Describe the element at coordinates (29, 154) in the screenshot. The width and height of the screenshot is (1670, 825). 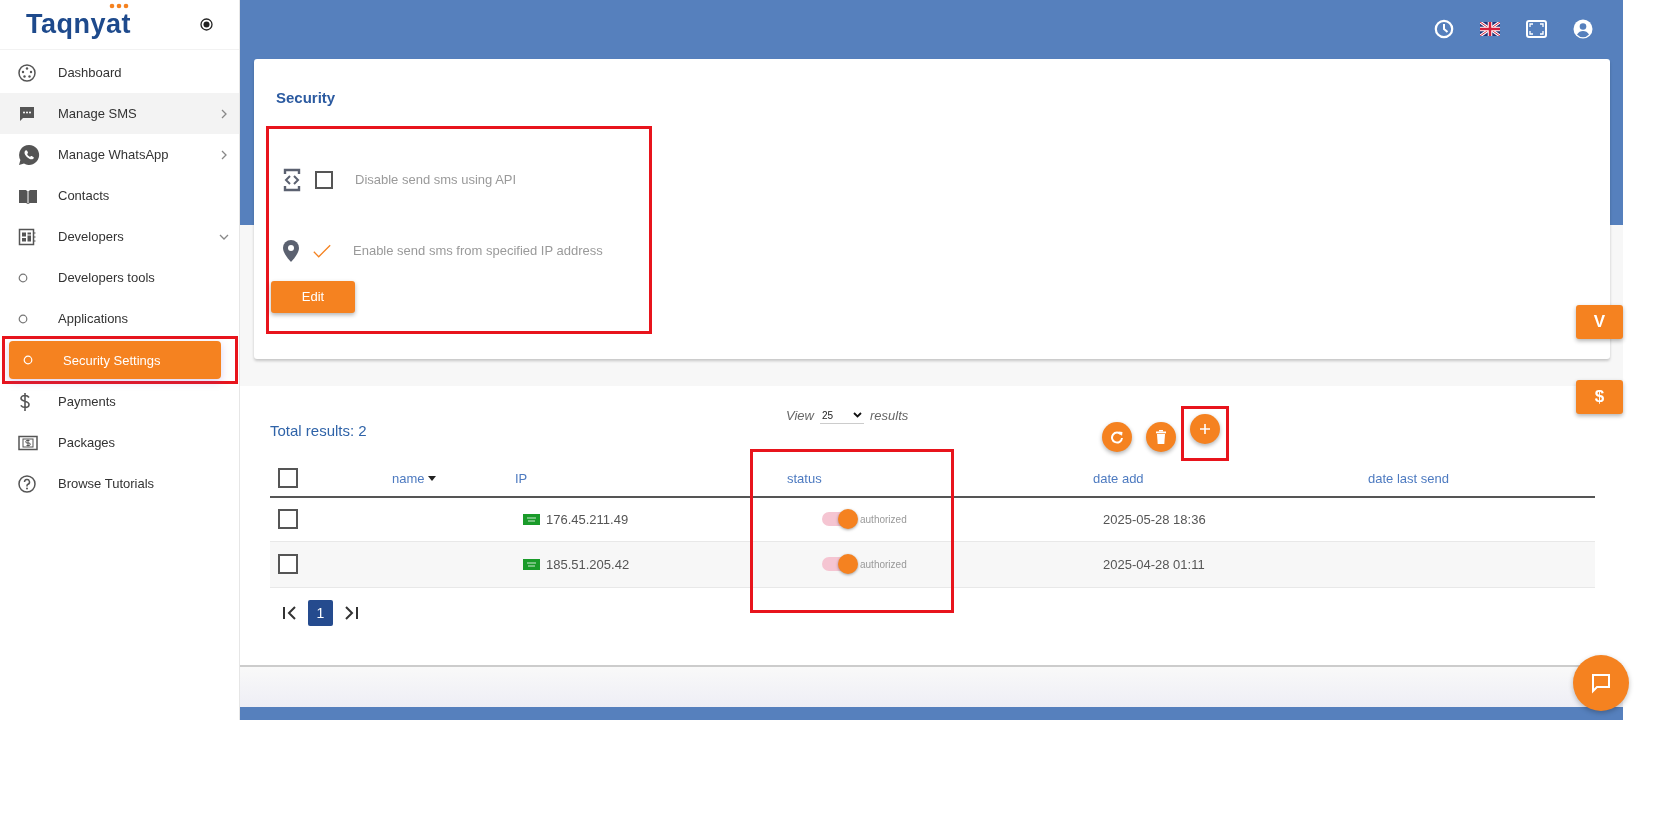
I see `phone-bubble-icon` at that location.